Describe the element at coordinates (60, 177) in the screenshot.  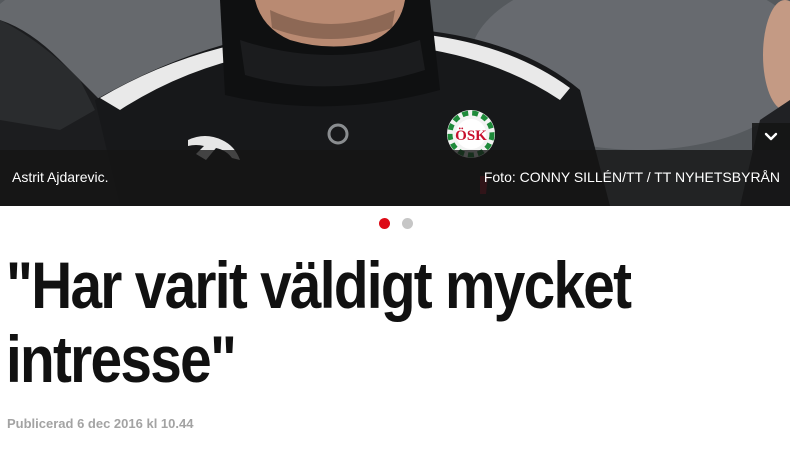
I see `image-caption: Astrit Ajdarevic.` at that location.